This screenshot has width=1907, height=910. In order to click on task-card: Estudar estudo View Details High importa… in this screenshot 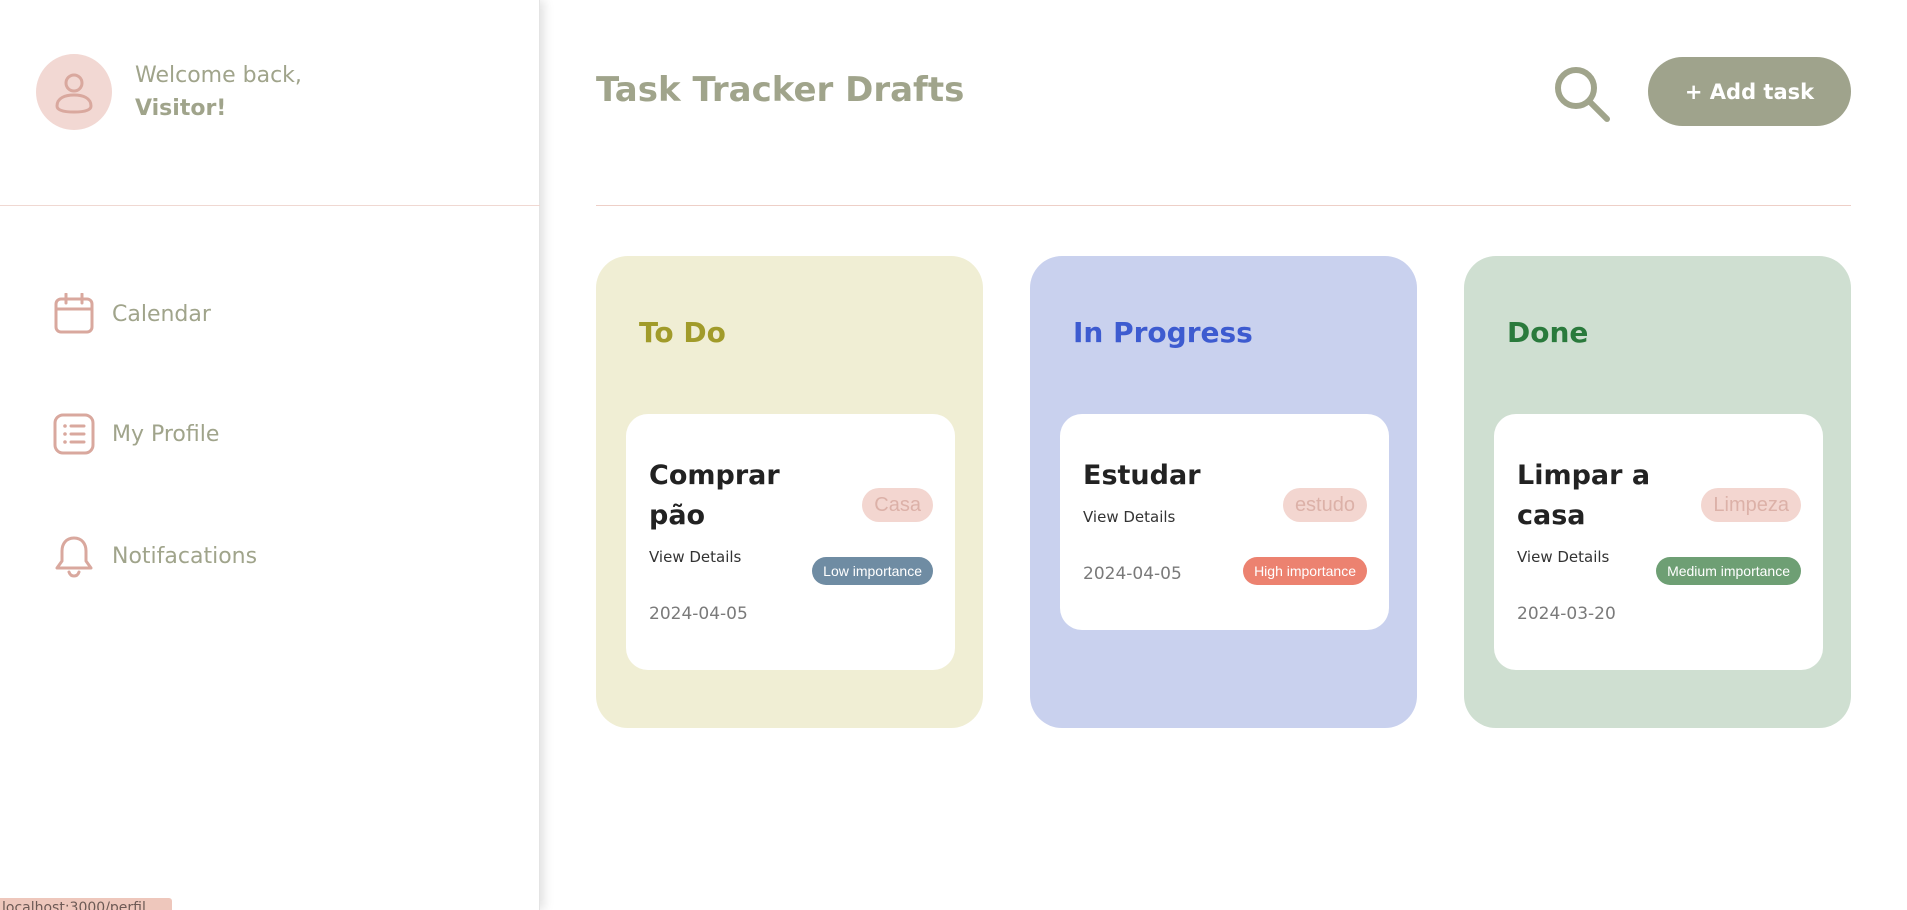, I will do `click(1224, 522)`.